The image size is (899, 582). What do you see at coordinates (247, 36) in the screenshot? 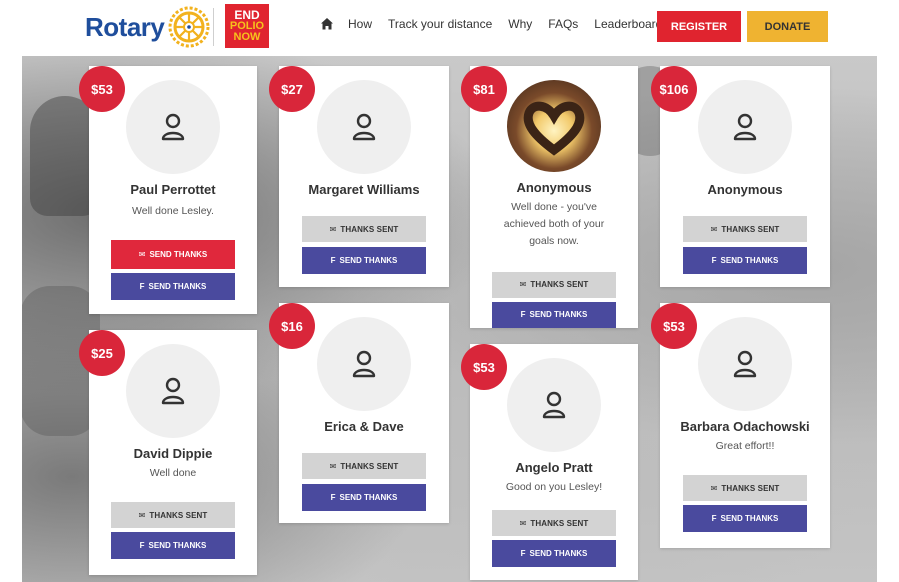
I see `polio-logo-line3: NOW` at bounding box center [247, 36].